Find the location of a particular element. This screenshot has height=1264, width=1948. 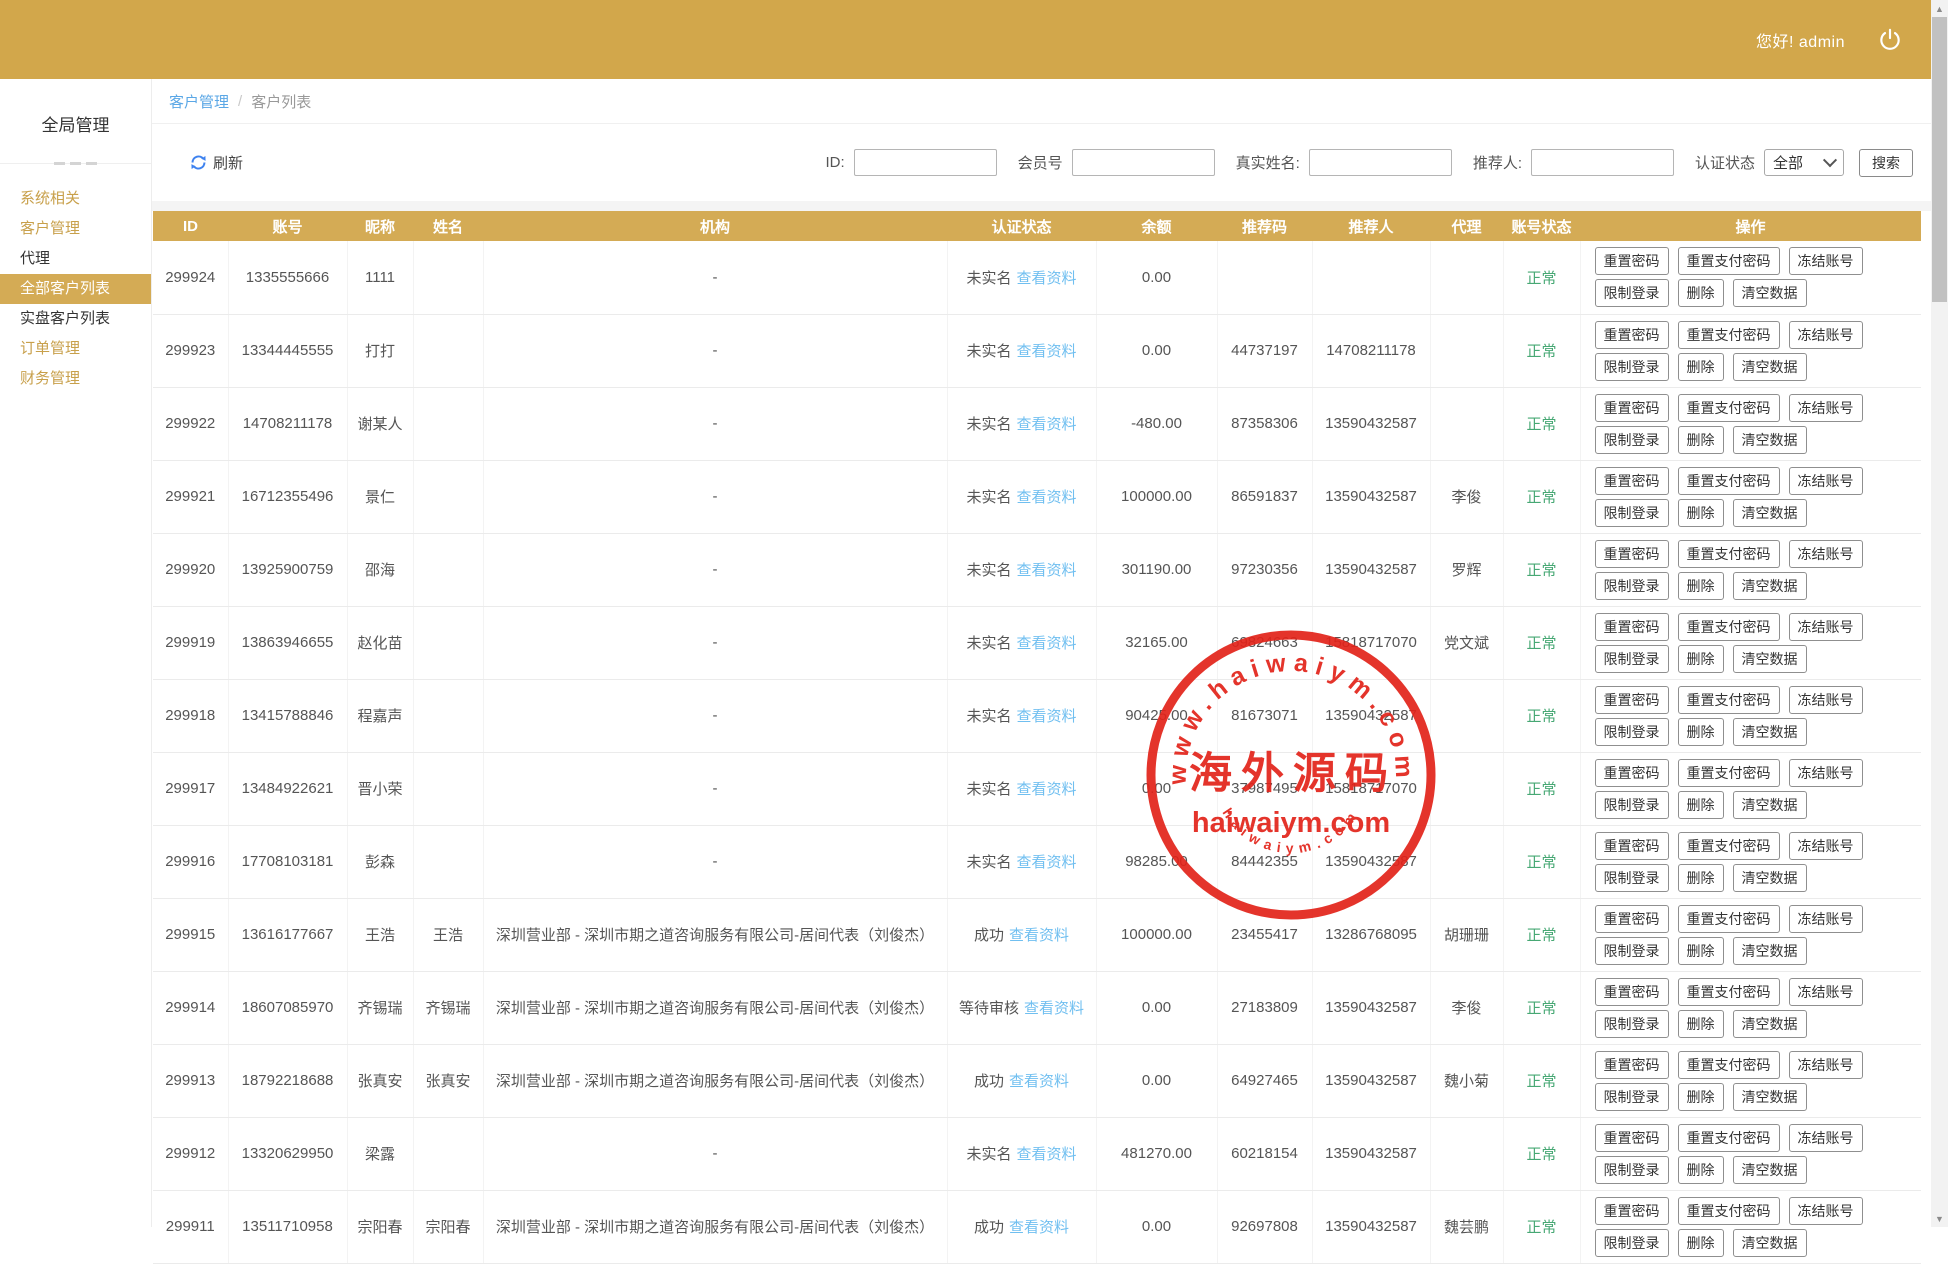

sidebar-item-orders: 订单管理 is located at coordinates (75, 349).